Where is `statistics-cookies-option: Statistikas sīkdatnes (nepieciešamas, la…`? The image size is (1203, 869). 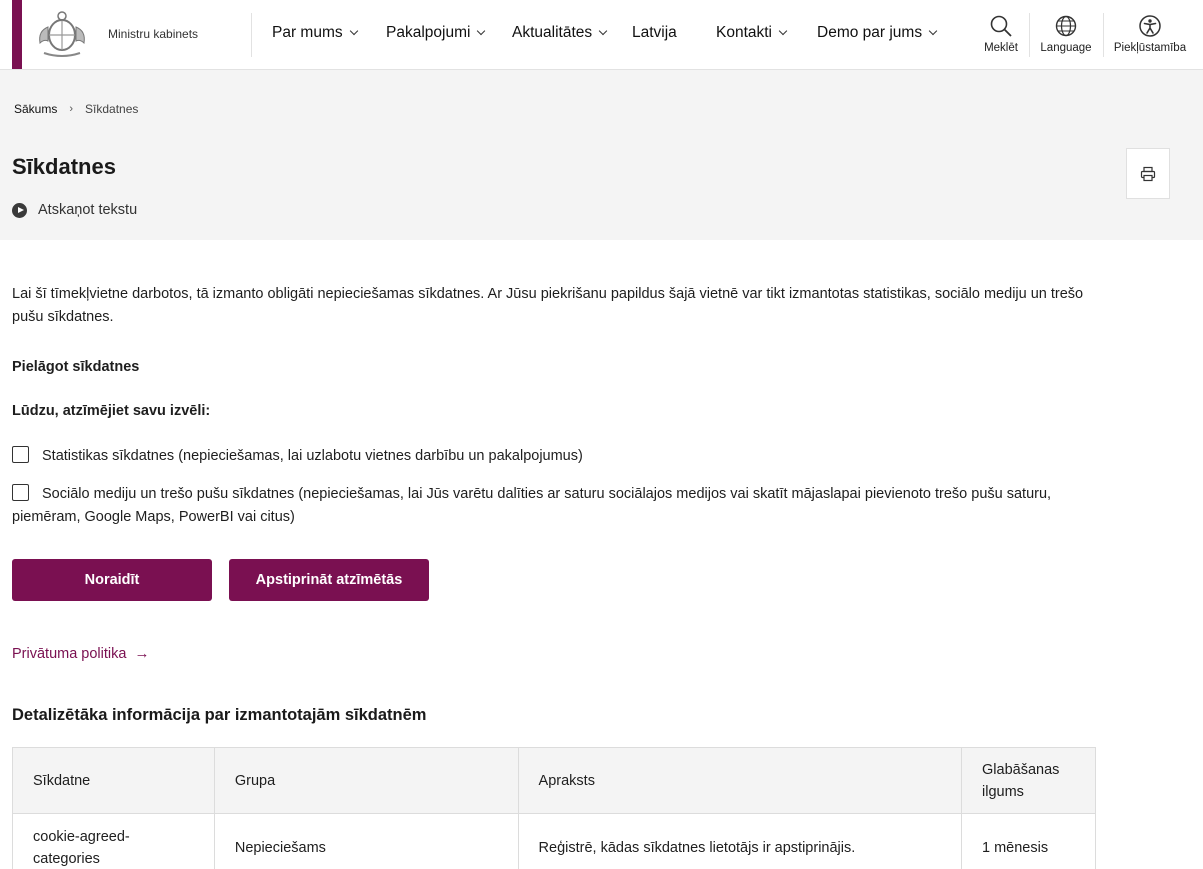 statistics-cookies-option: Statistikas sīkdatnes (nepieciešamas, la… is located at coordinates (542, 456).